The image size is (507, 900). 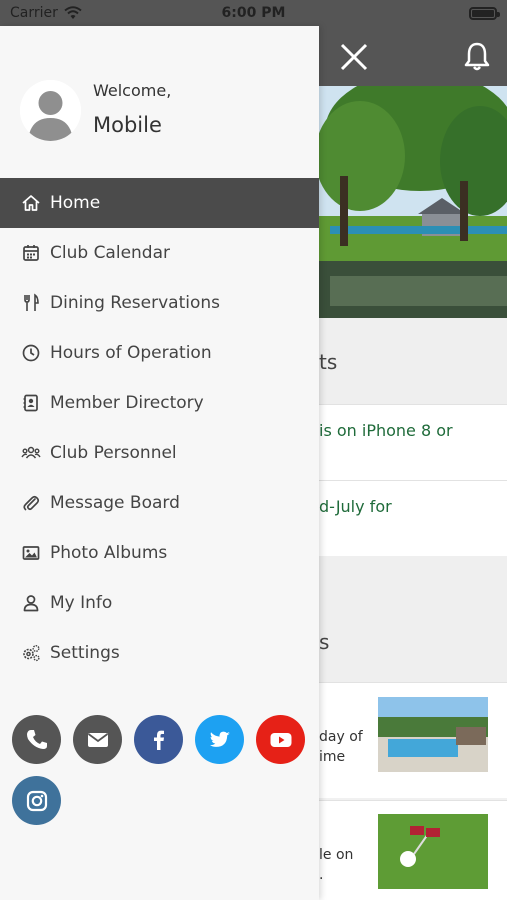 I want to click on menu-item-my-info: My Info, so click(x=159, y=603).